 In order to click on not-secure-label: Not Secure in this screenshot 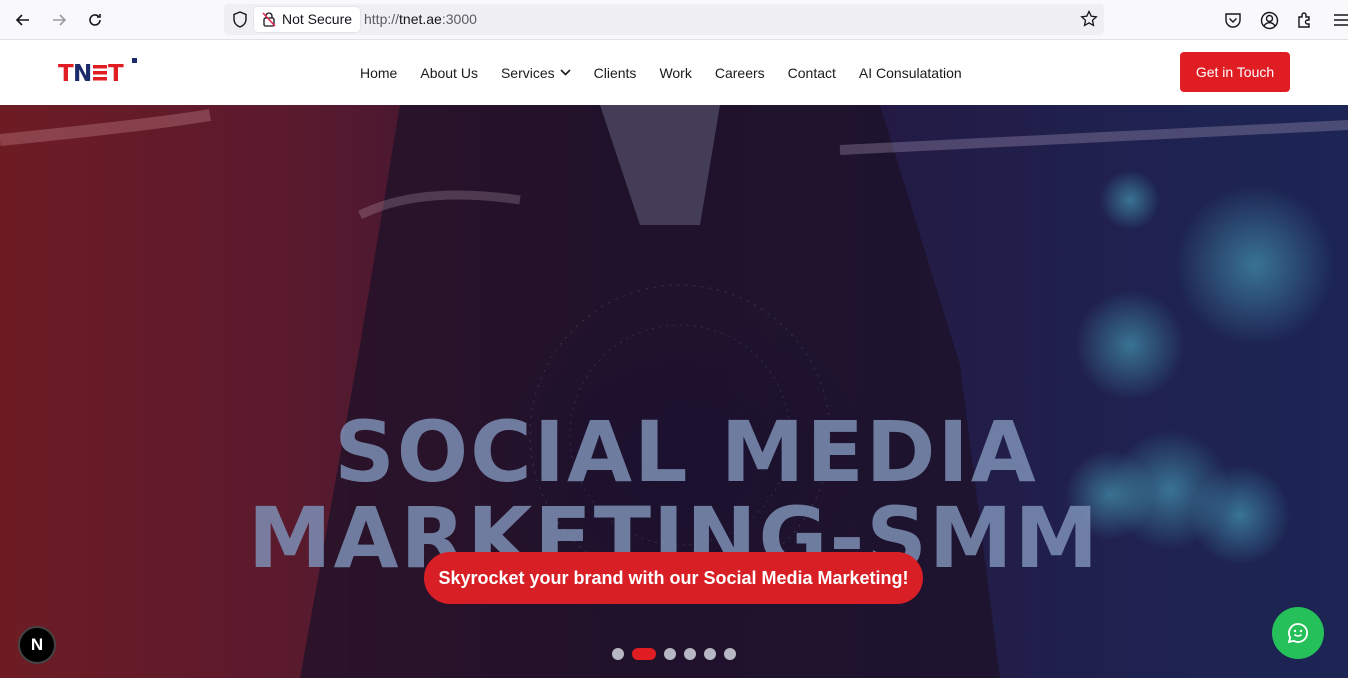, I will do `click(317, 19)`.